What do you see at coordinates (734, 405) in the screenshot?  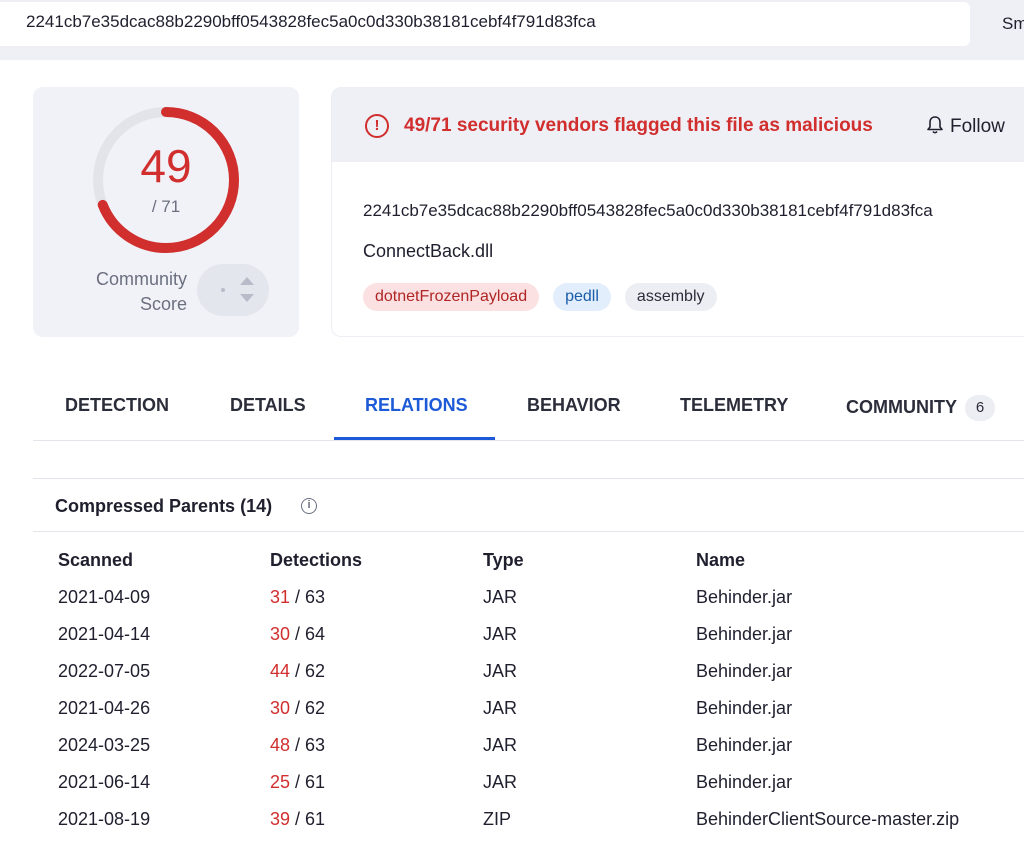 I see `tab-telemetry: TELEMETRY` at bounding box center [734, 405].